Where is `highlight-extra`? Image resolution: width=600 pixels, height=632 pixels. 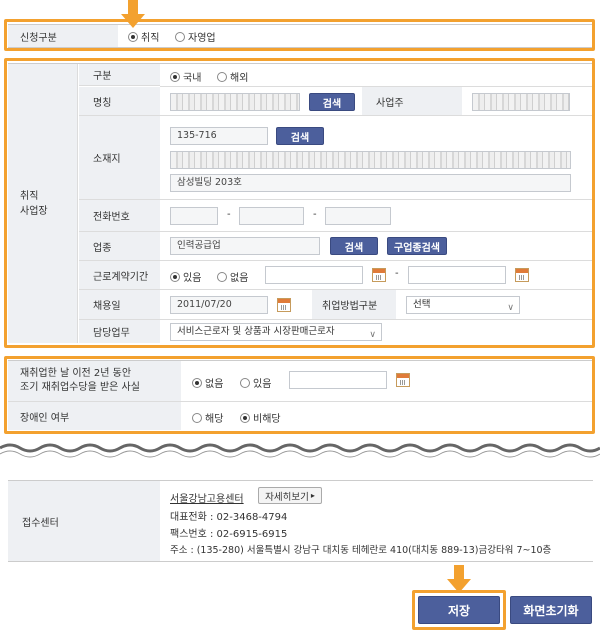 highlight-extra is located at coordinates (299, 395).